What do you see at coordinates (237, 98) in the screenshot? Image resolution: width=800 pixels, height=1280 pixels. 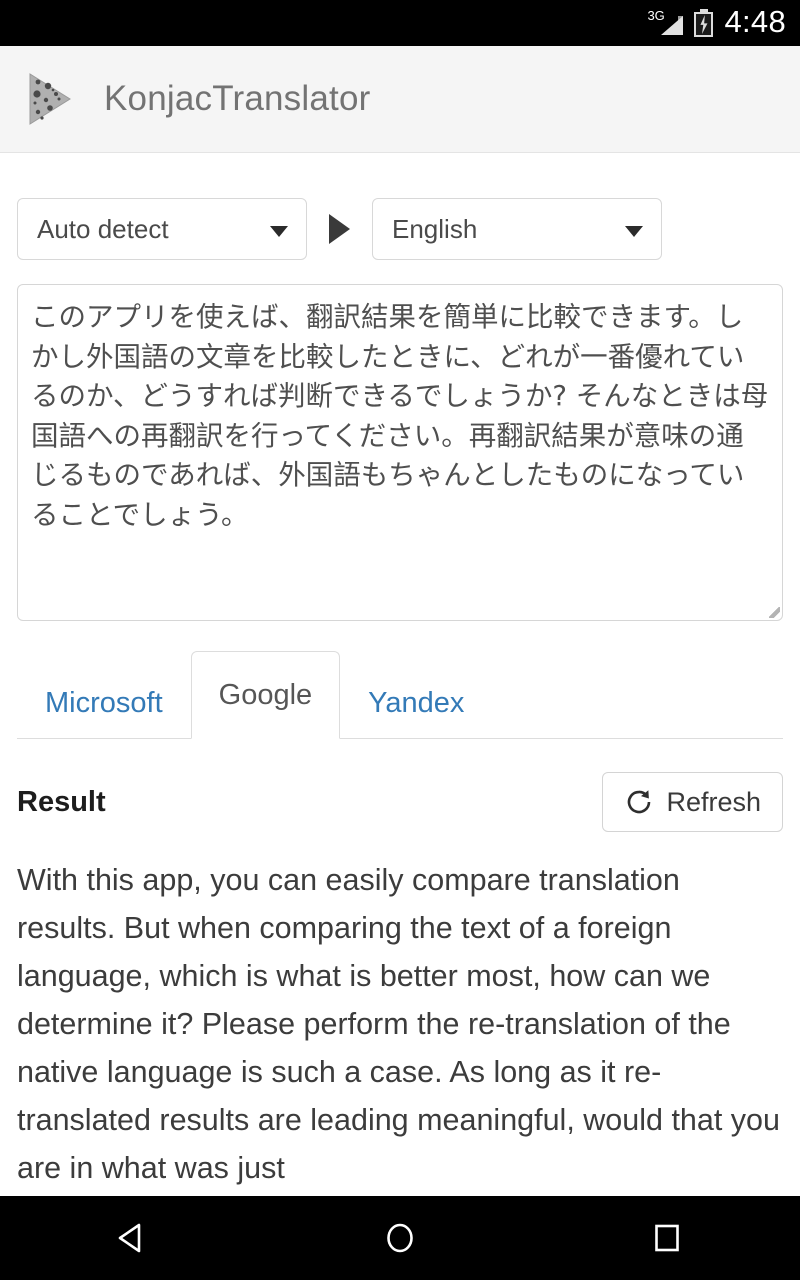 I see `app-title: KonjacTranslator` at bounding box center [237, 98].